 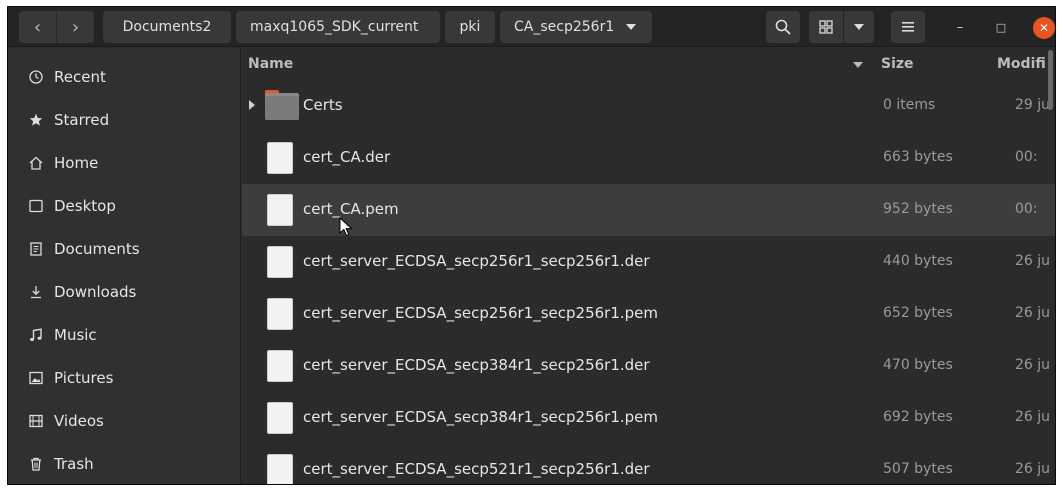 I want to click on close-icon: ✕, so click(x=1044, y=28).